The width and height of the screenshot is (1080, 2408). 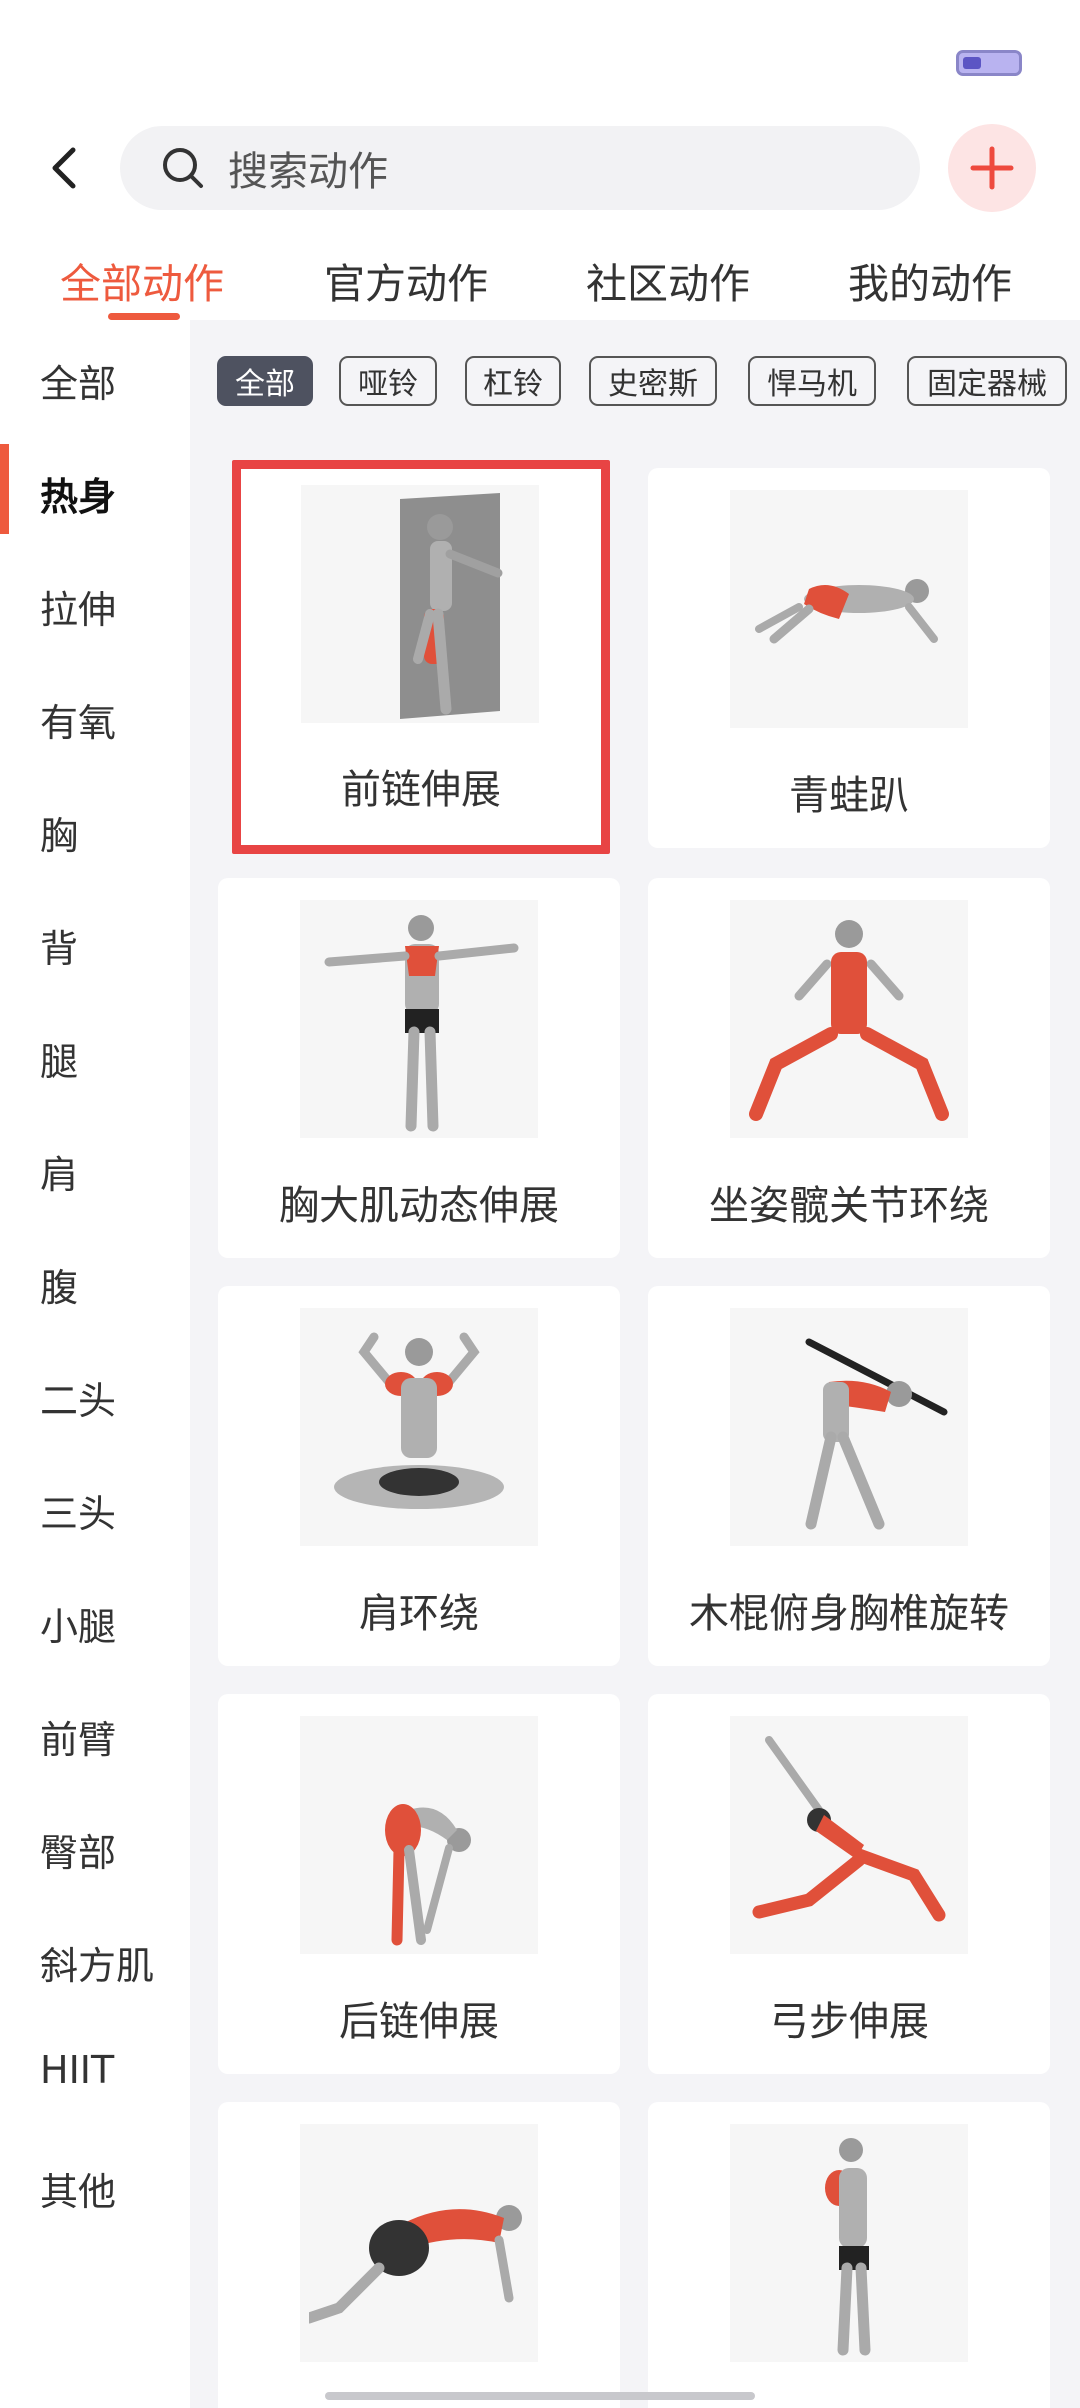 What do you see at coordinates (59, 1058) in the screenshot?
I see `sidebar-item-legs: 腿` at bounding box center [59, 1058].